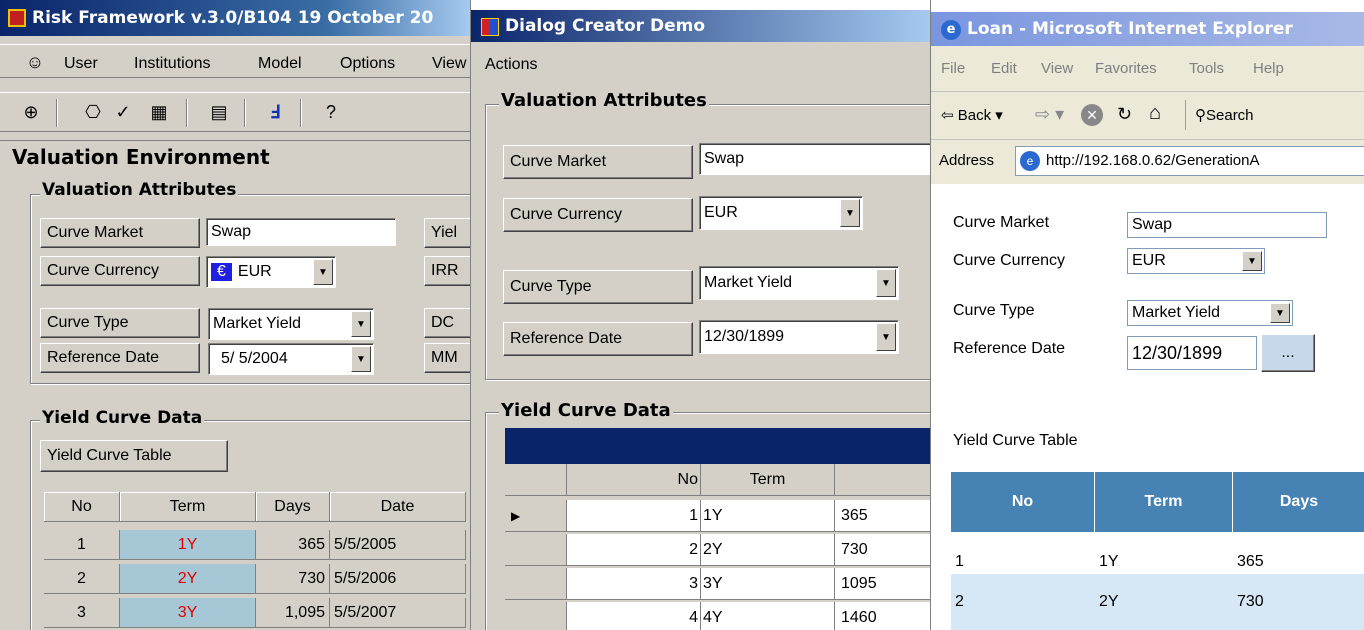  I want to click on curve-currency-select: € EUR ▼, so click(271, 272).